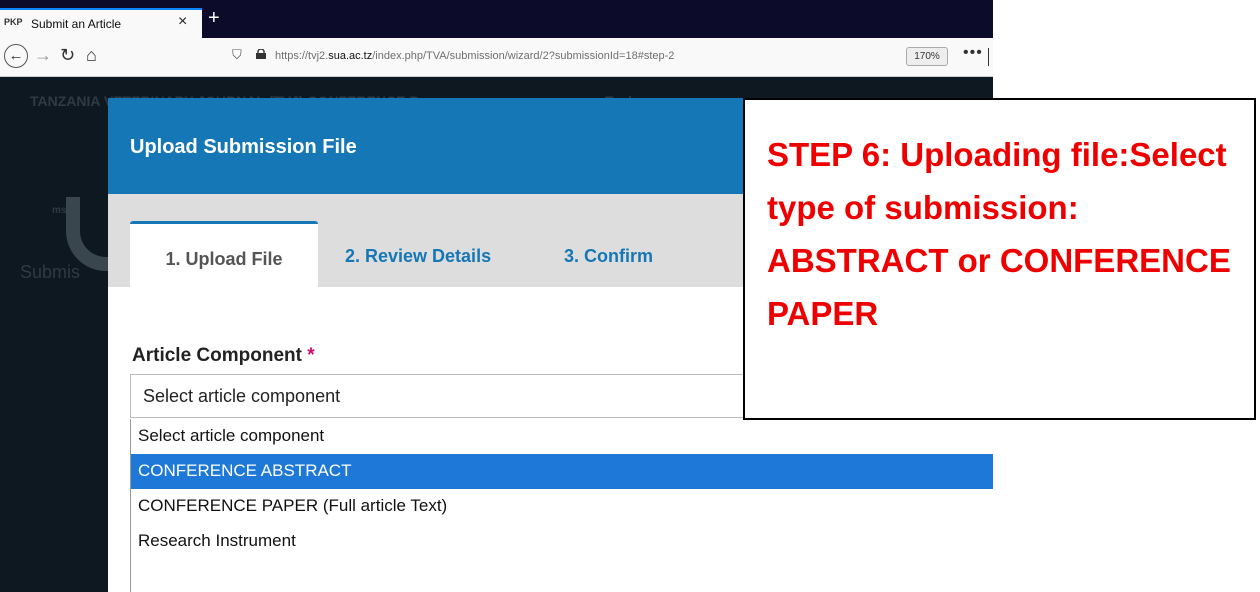 The height and width of the screenshot is (592, 1260). I want to click on reload-icon: ↻, so click(67, 55).